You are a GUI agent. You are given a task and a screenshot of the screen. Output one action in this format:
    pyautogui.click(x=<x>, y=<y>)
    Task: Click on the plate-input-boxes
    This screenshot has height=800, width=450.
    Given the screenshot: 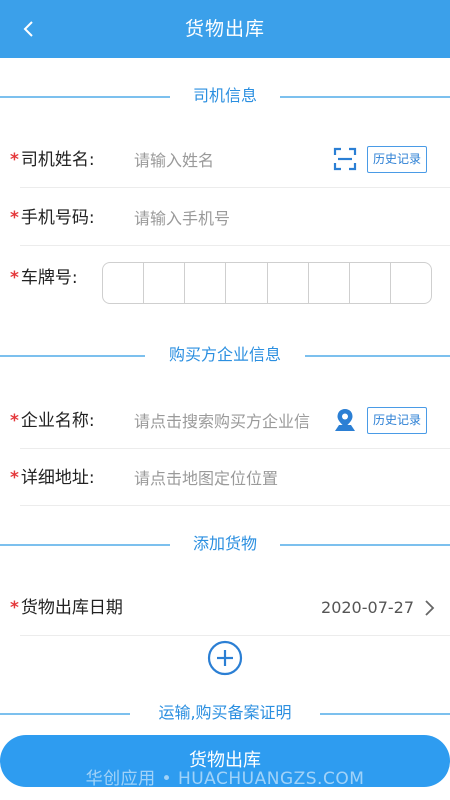 What is the action you would take?
    pyautogui.click(x=267, y=283)
    